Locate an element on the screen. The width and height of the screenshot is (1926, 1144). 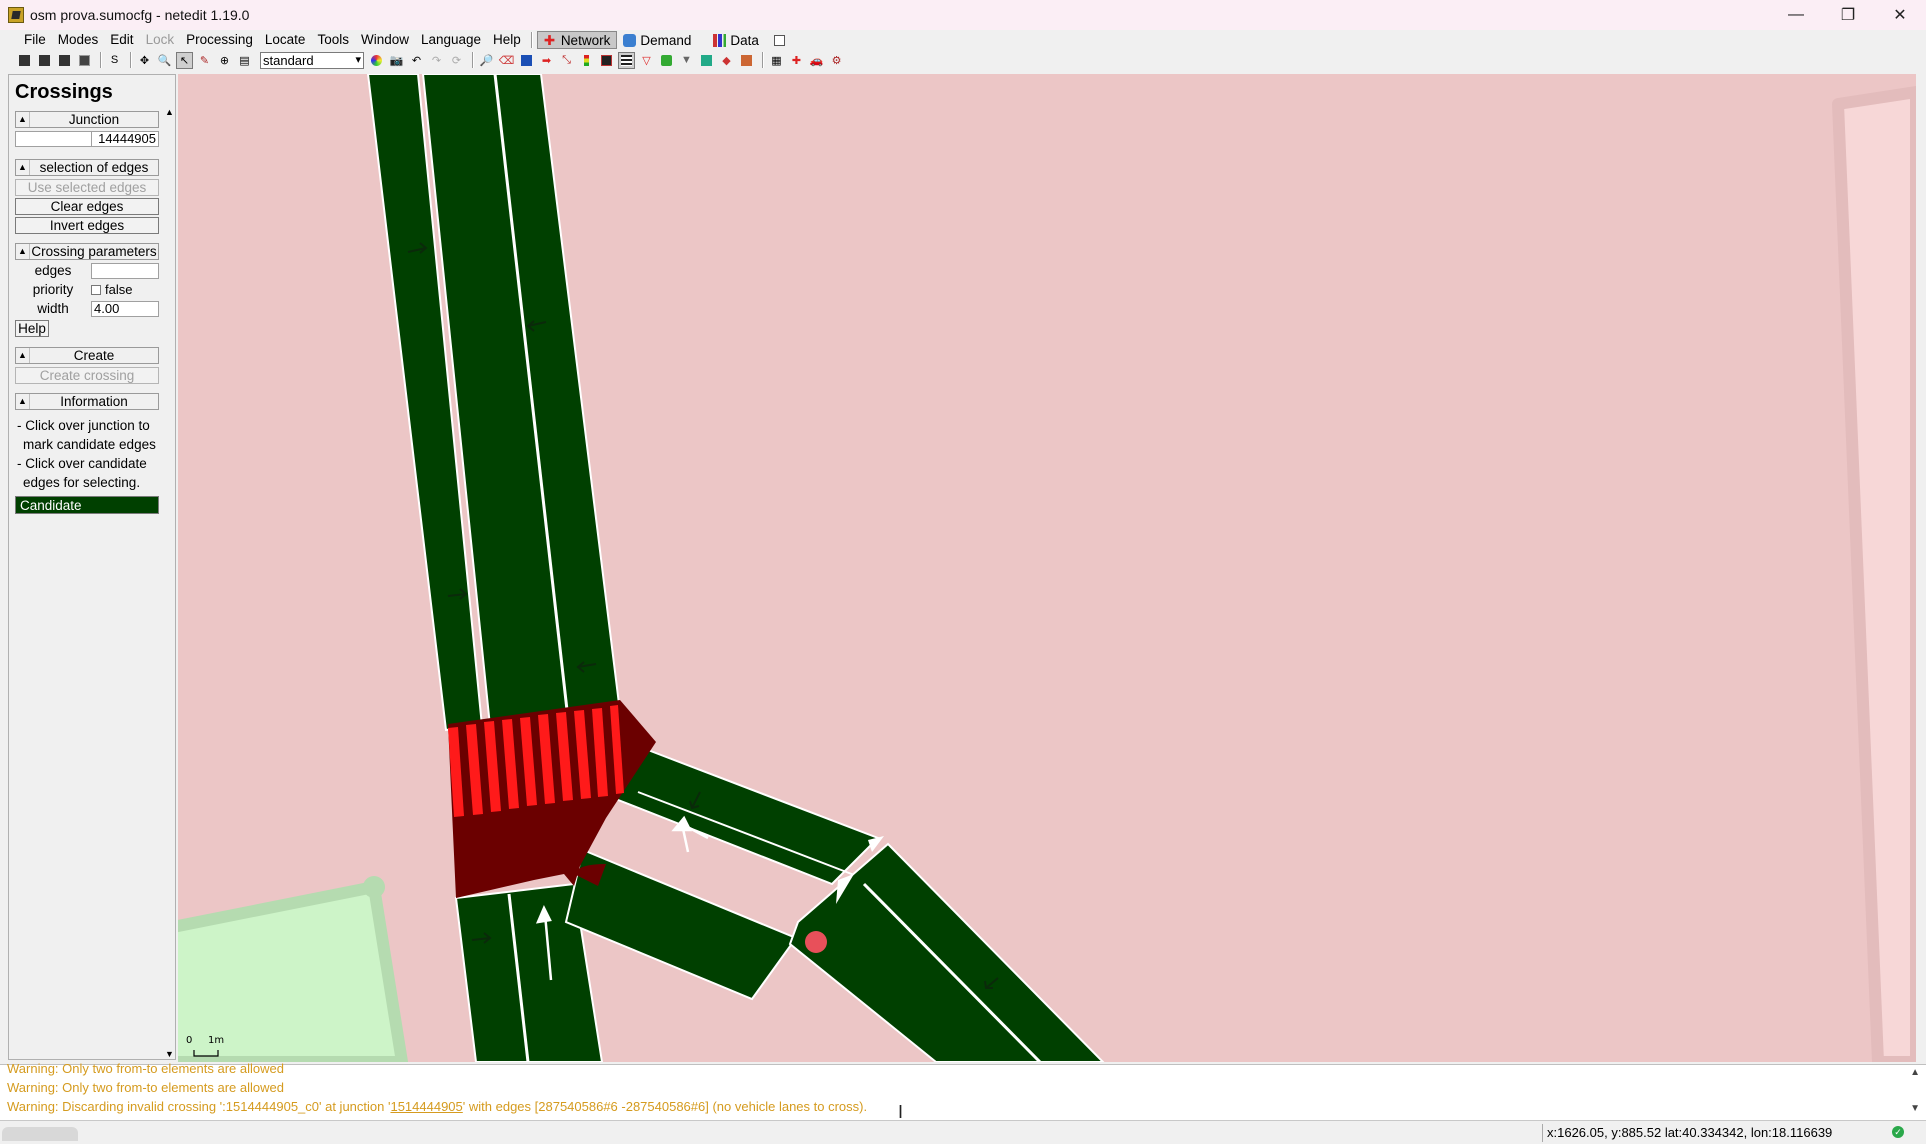
new-network-icon is located at coordinates (24, 60).